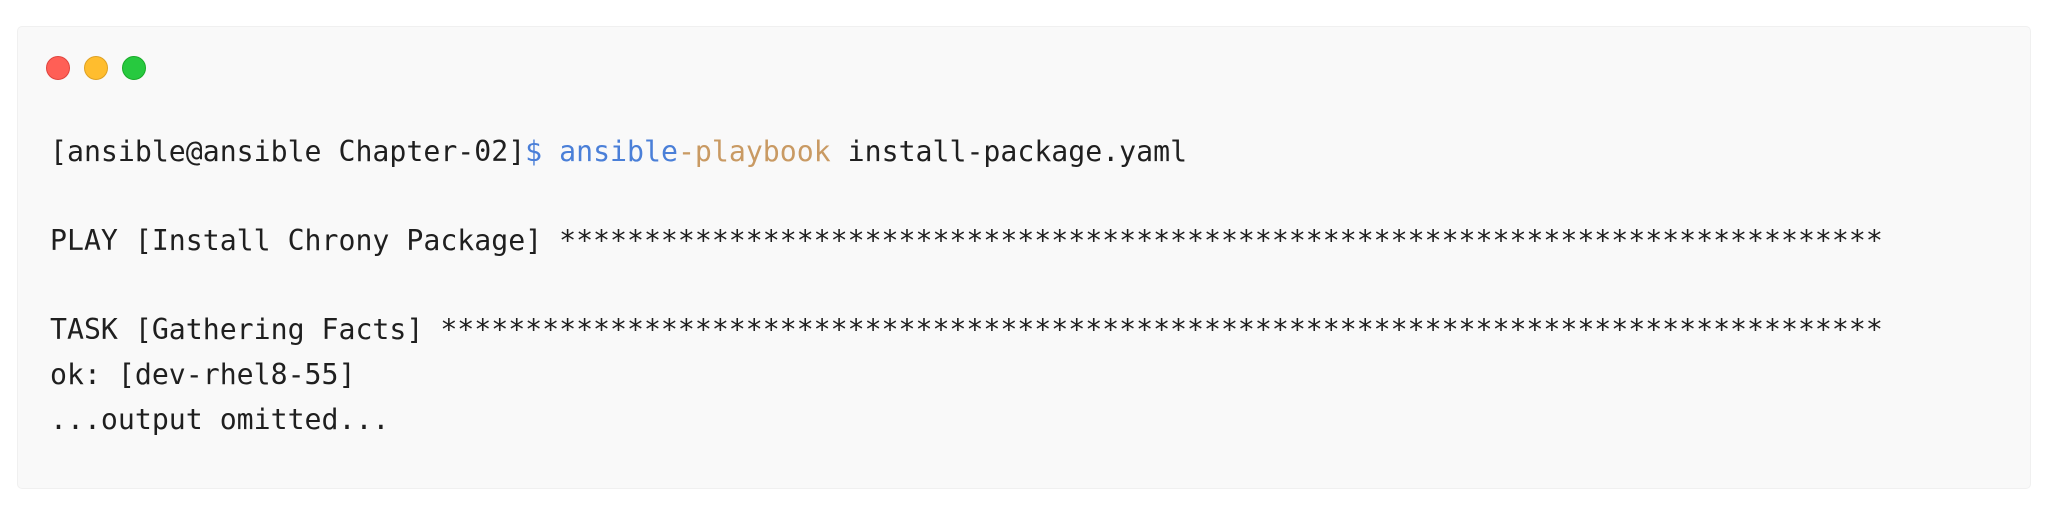  What do you see at coordinates (134, 68) in the screenshot?
I see `zoom-window-button` at bounding box center [134, 68].